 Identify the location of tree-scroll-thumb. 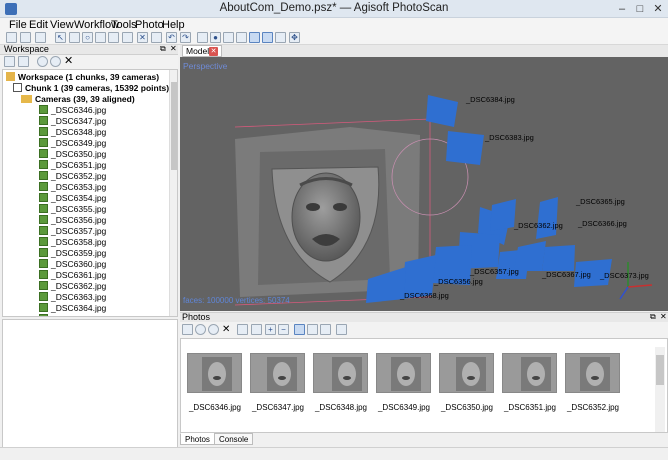
(174, 126).